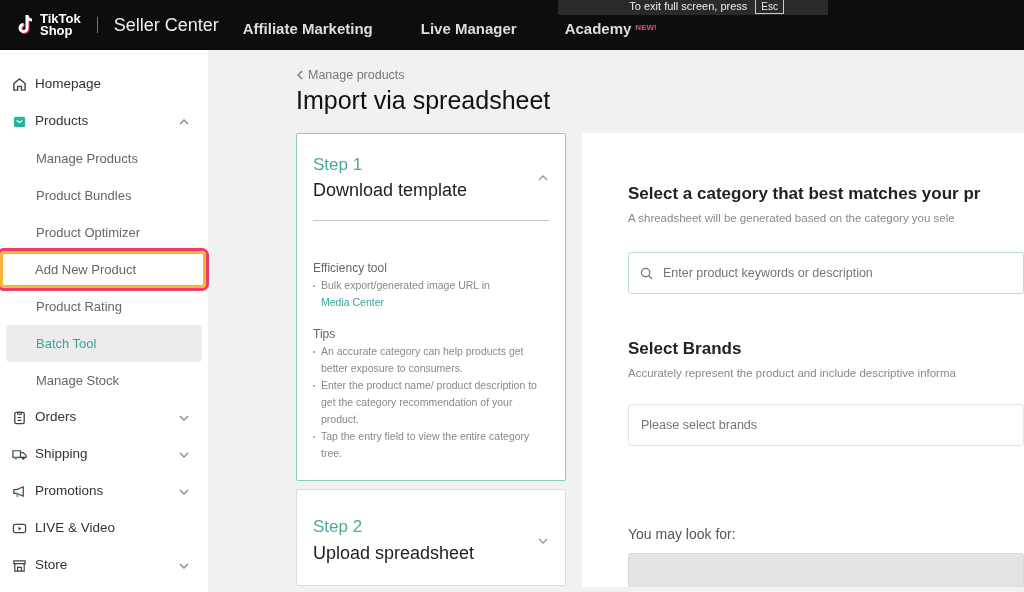 The image size is (1024, 592). I want to click on search-field: Enter product keywords or description, so click(826, 272).